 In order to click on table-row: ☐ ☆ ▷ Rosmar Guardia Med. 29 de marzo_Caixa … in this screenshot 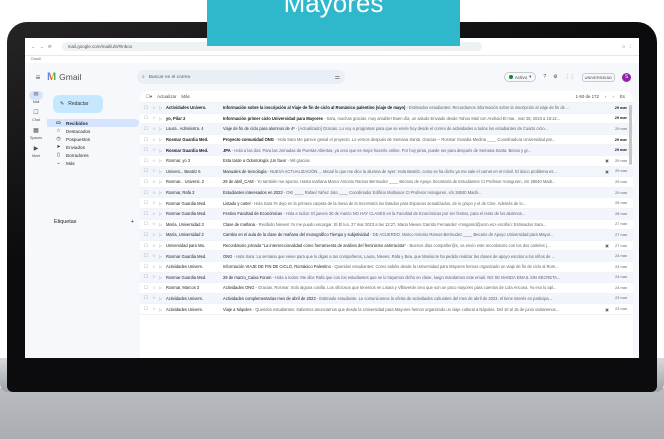, I will do `click(386, 278)`.